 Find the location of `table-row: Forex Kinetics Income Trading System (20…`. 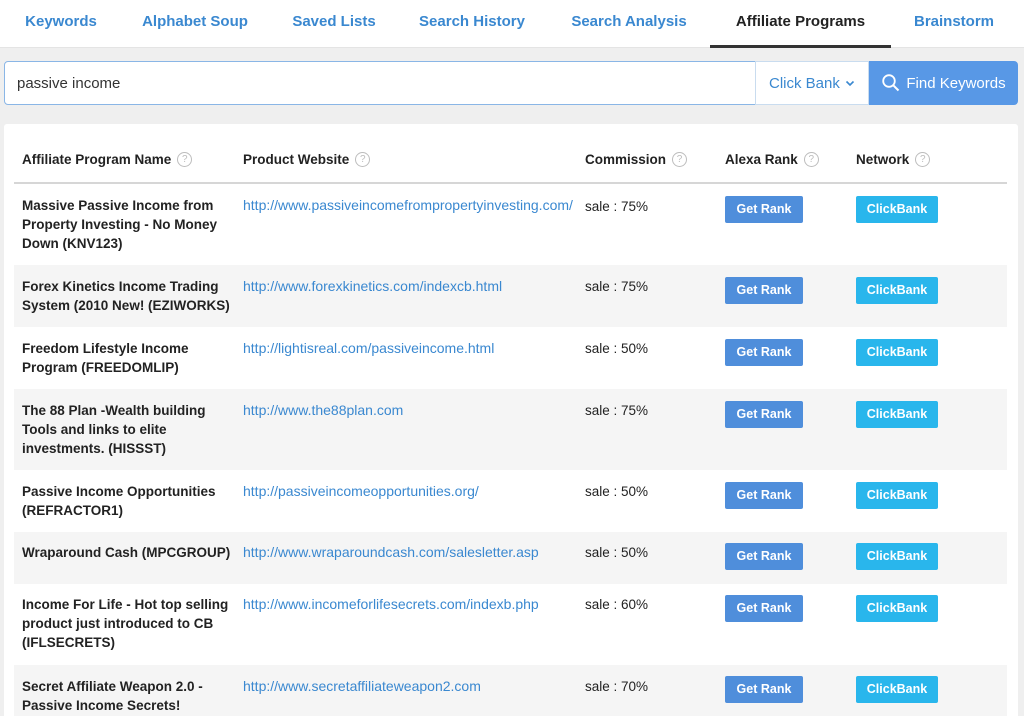

table-row: Forex Kinetics Income Trading System (20… is located at coordinates (510, 296).